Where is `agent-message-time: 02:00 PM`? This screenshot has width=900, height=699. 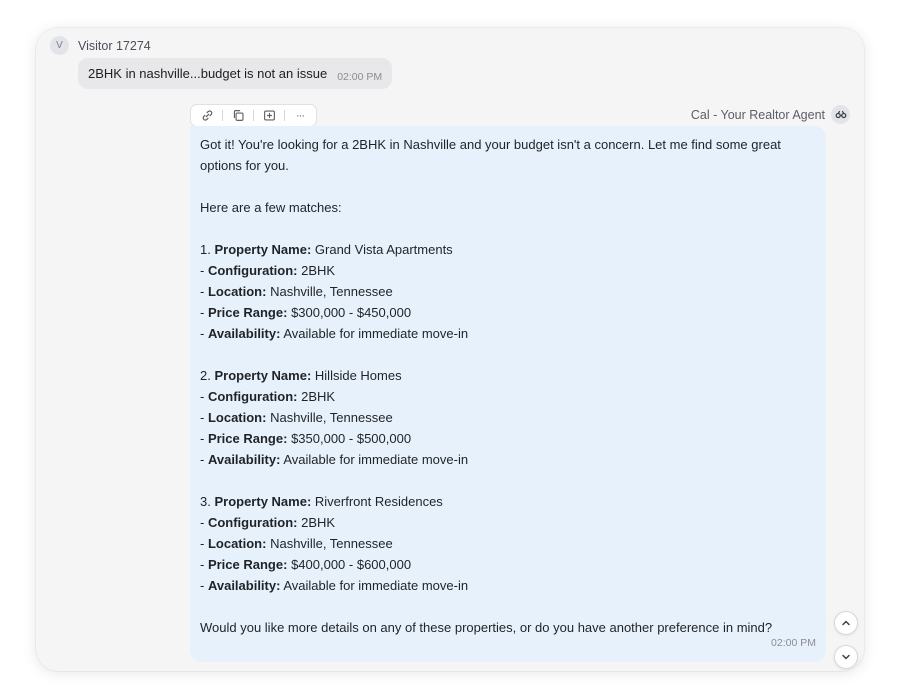 agent-message-time: 02:00 PM is located at coordinates (793, 643).